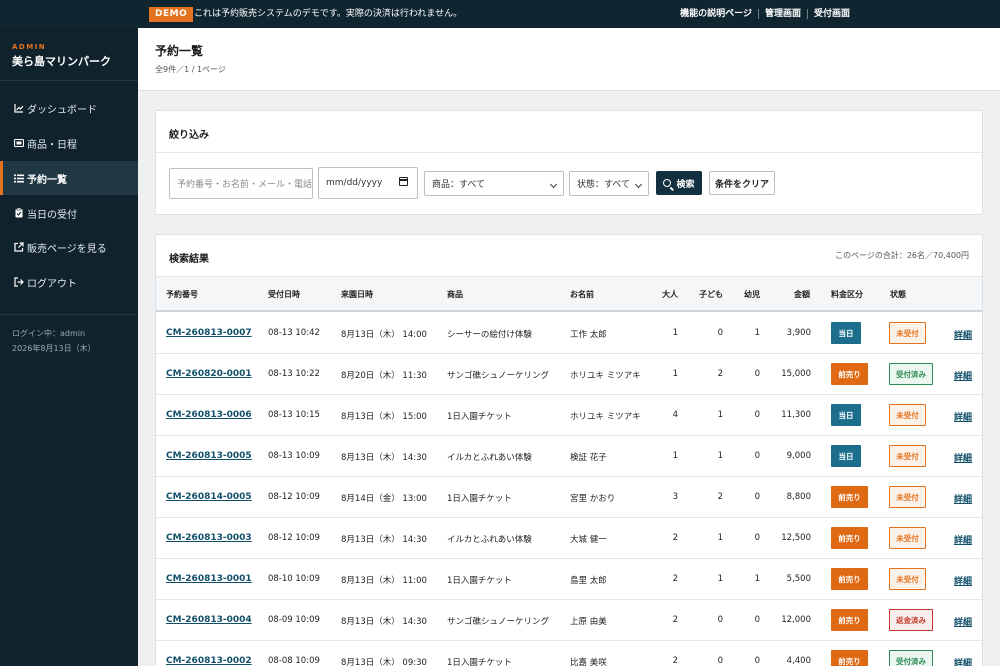 The width and height of the screenshot is (1000, 666). Describe the element at coordinates (284, 294) in the screenshot. I see `column-header: 受付日時` at that location.